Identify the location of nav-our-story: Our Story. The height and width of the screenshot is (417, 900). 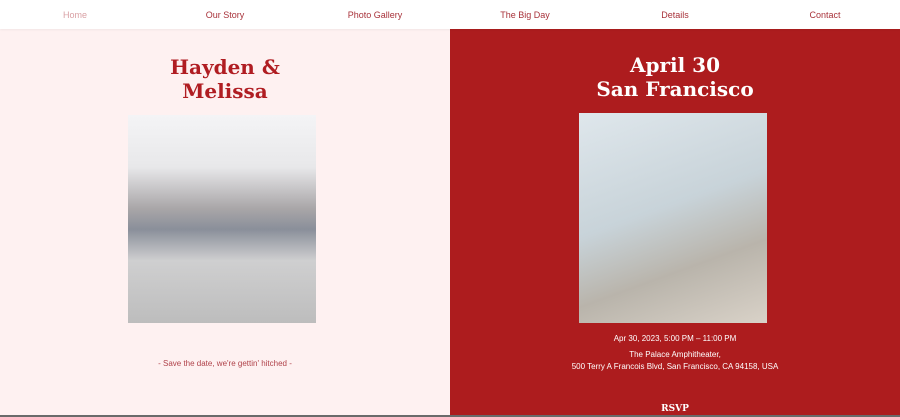
(225, 15).